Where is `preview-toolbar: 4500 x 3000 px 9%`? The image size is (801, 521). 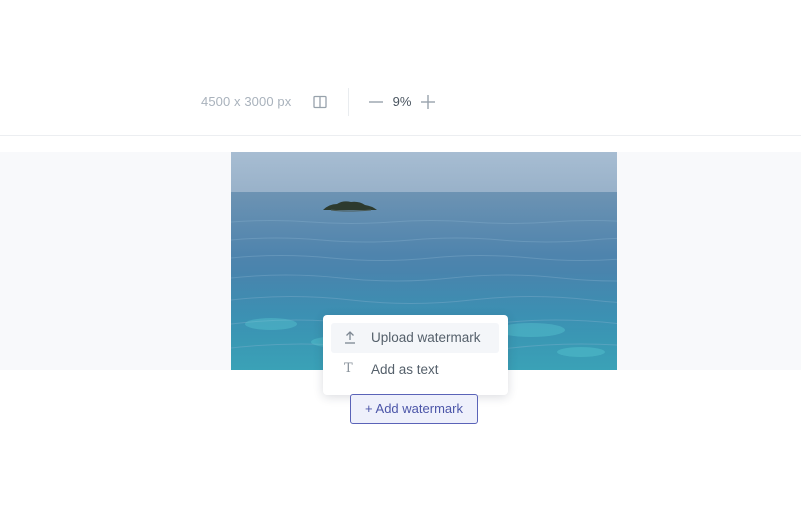
preview-toolbar: 4500 x 3000 px 9% is located at coordinates (400, 102).